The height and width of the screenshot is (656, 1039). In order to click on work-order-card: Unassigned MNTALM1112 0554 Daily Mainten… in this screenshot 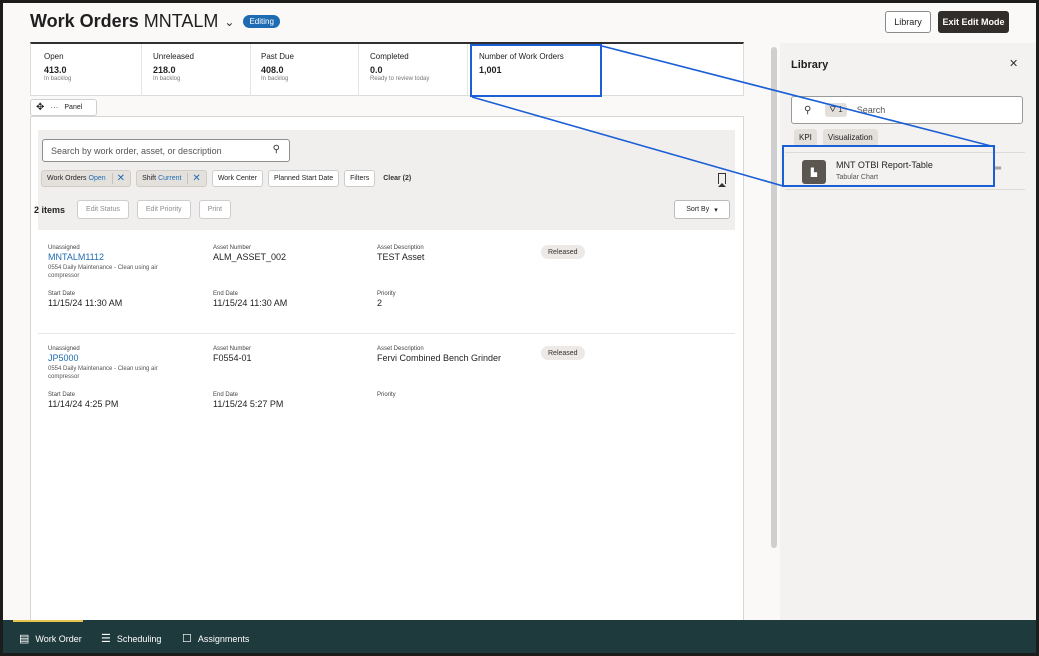, I will do `click(386, 281)`.